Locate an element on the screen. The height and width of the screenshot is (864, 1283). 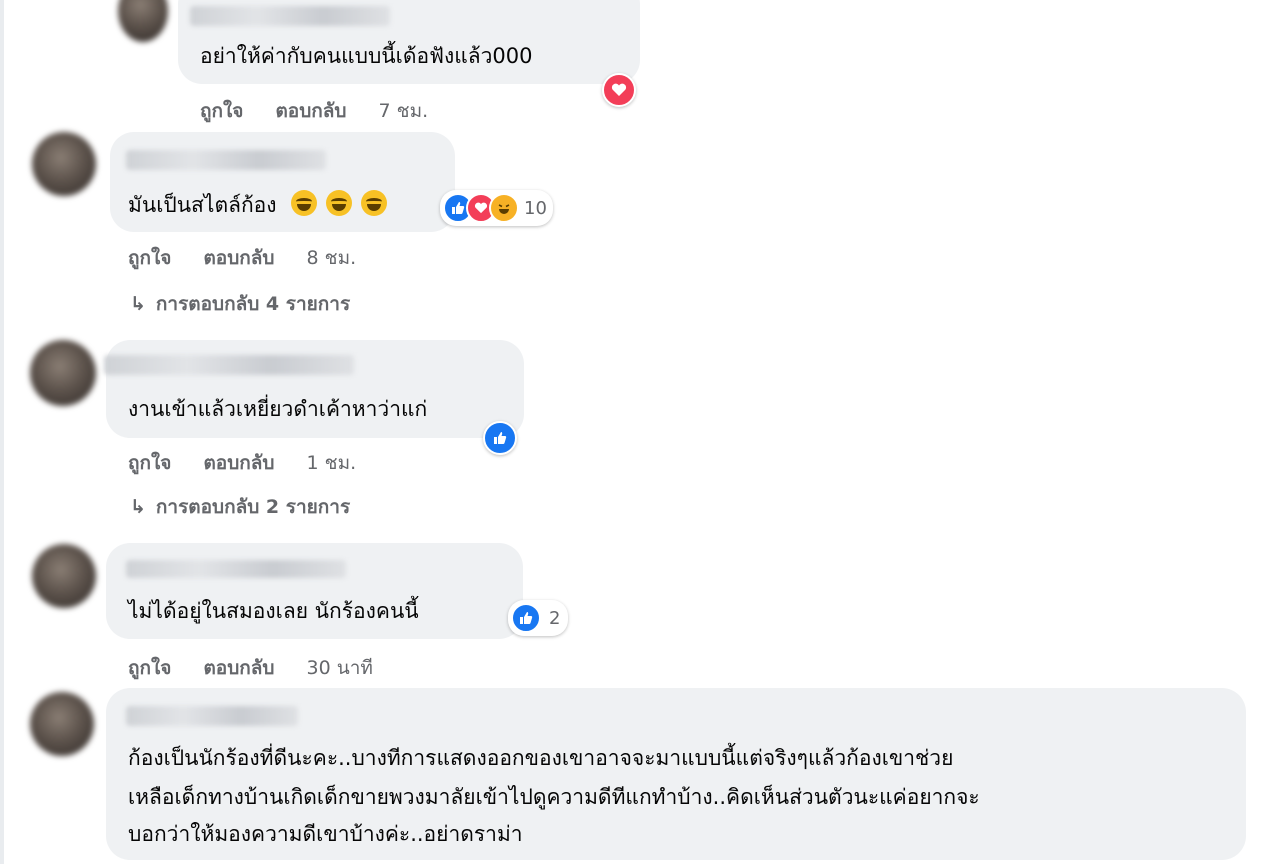
replies-count-label: การตอบกลับ 4 รายการ is located at coordinates (253, 304).